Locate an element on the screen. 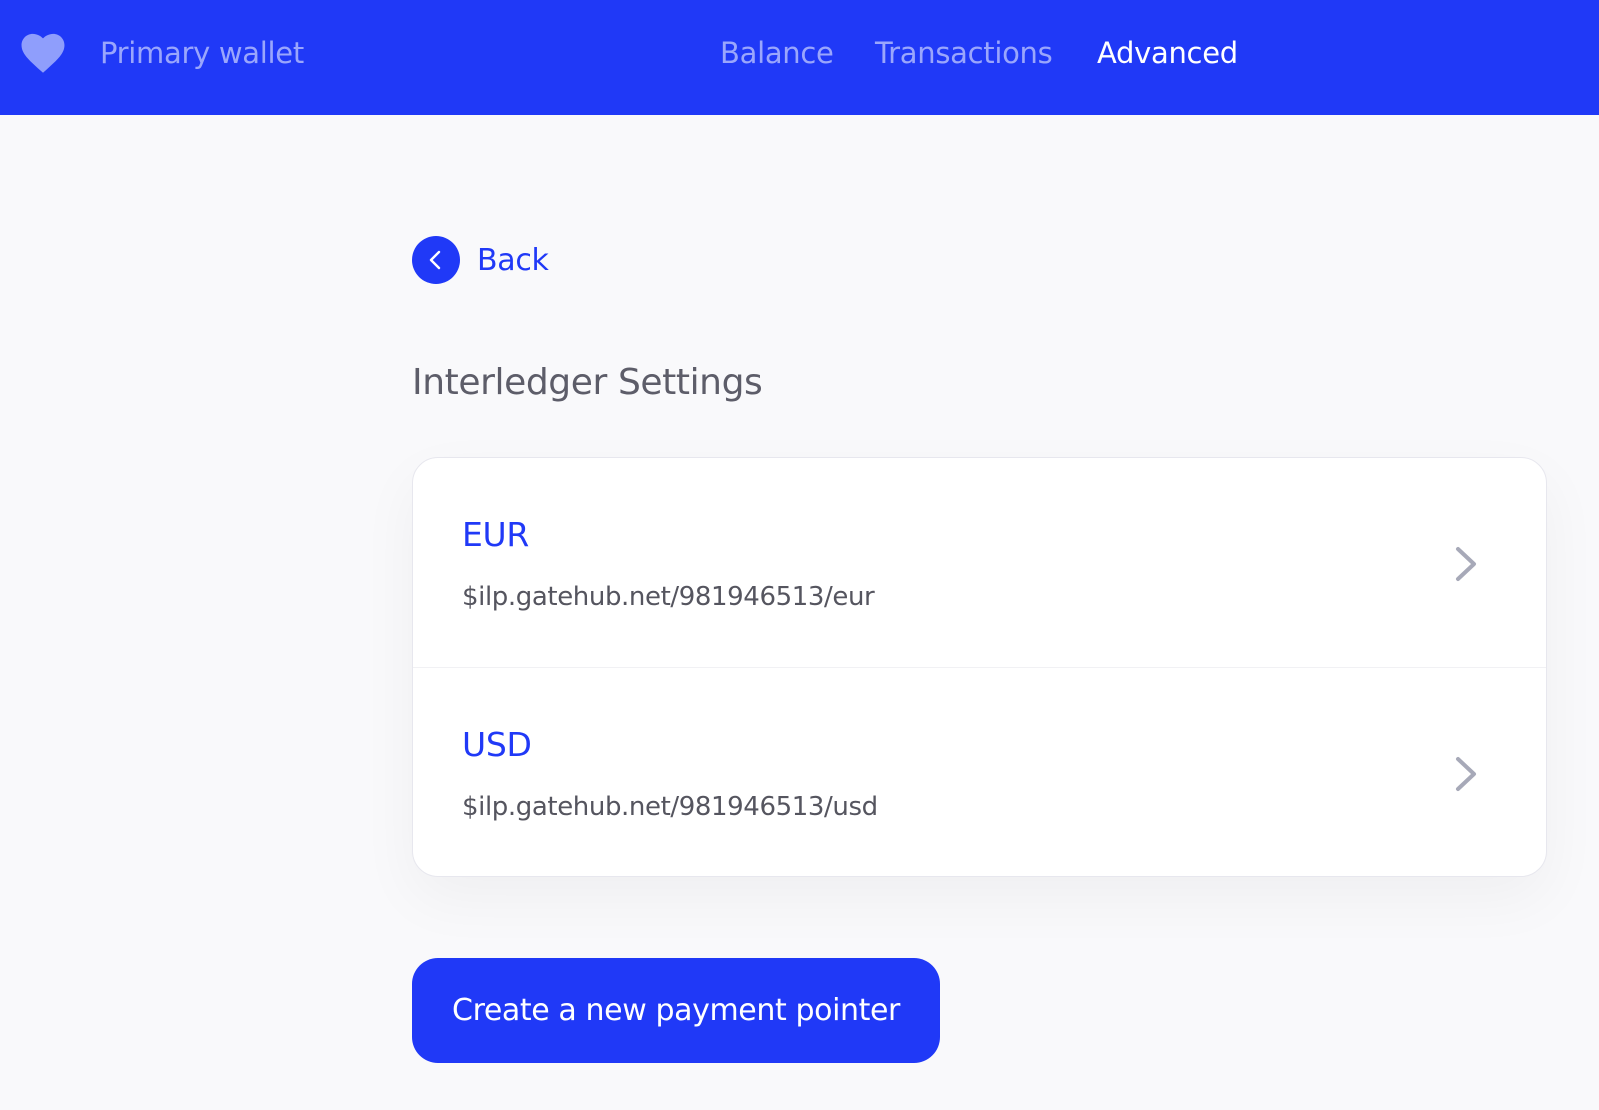 Image resolution: width=1599 pixels, height=1110 pixels. chevron-left-icon is located at coordinates (435, 260).